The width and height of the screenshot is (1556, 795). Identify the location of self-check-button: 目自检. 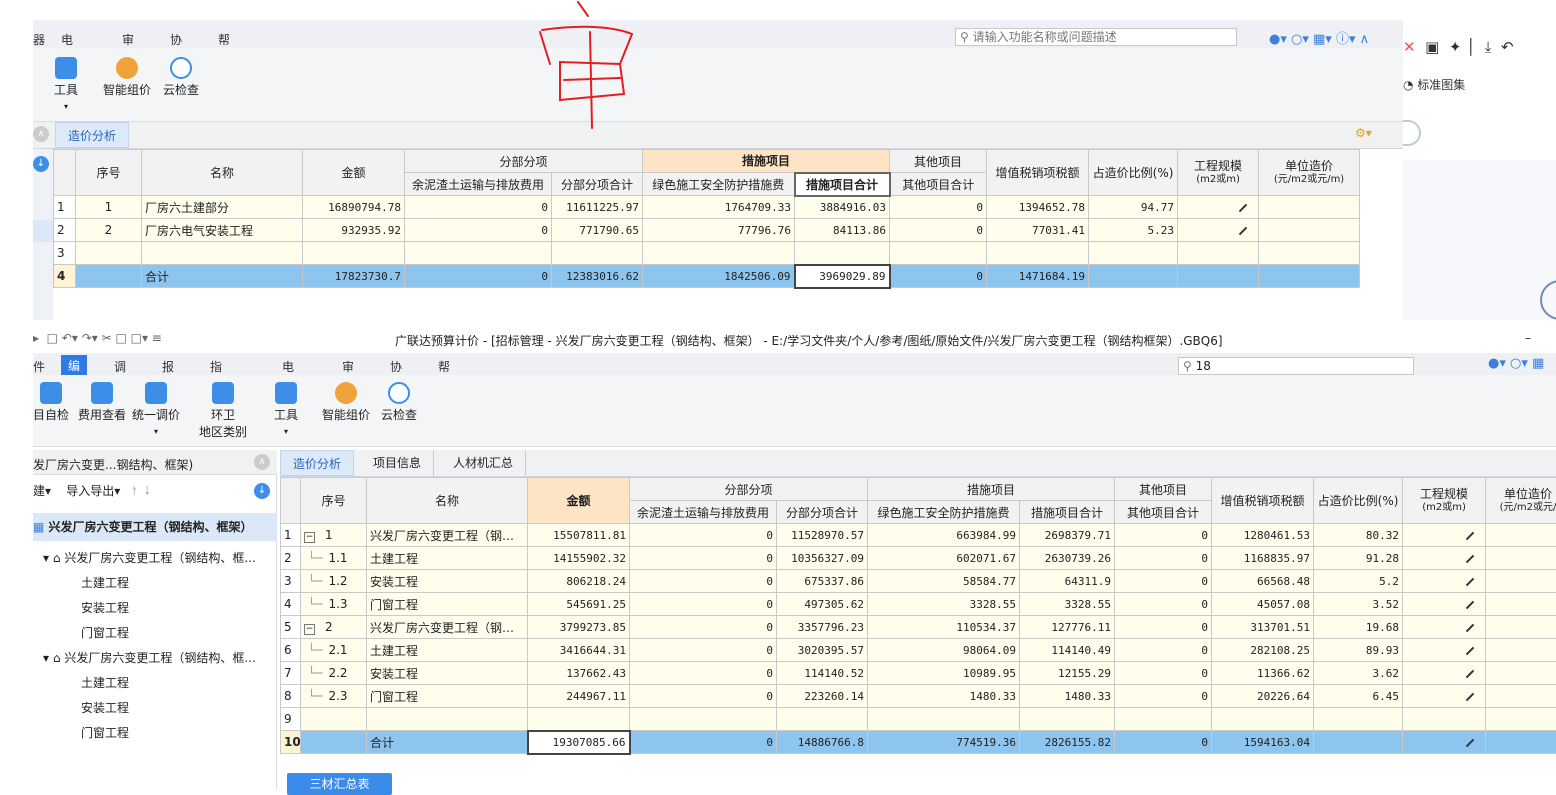
(51, 402).